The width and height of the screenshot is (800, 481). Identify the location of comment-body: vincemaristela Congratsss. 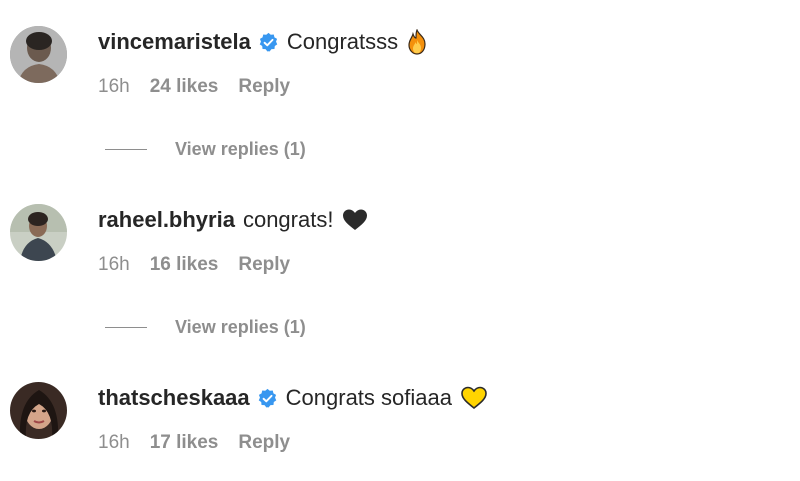
(263, 42).